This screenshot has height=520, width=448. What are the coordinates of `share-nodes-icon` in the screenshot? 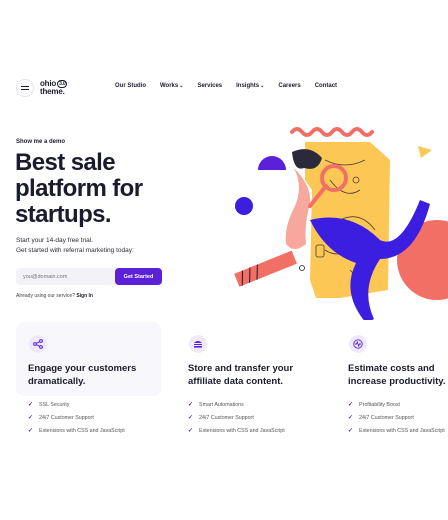 It's located at (38, 344).